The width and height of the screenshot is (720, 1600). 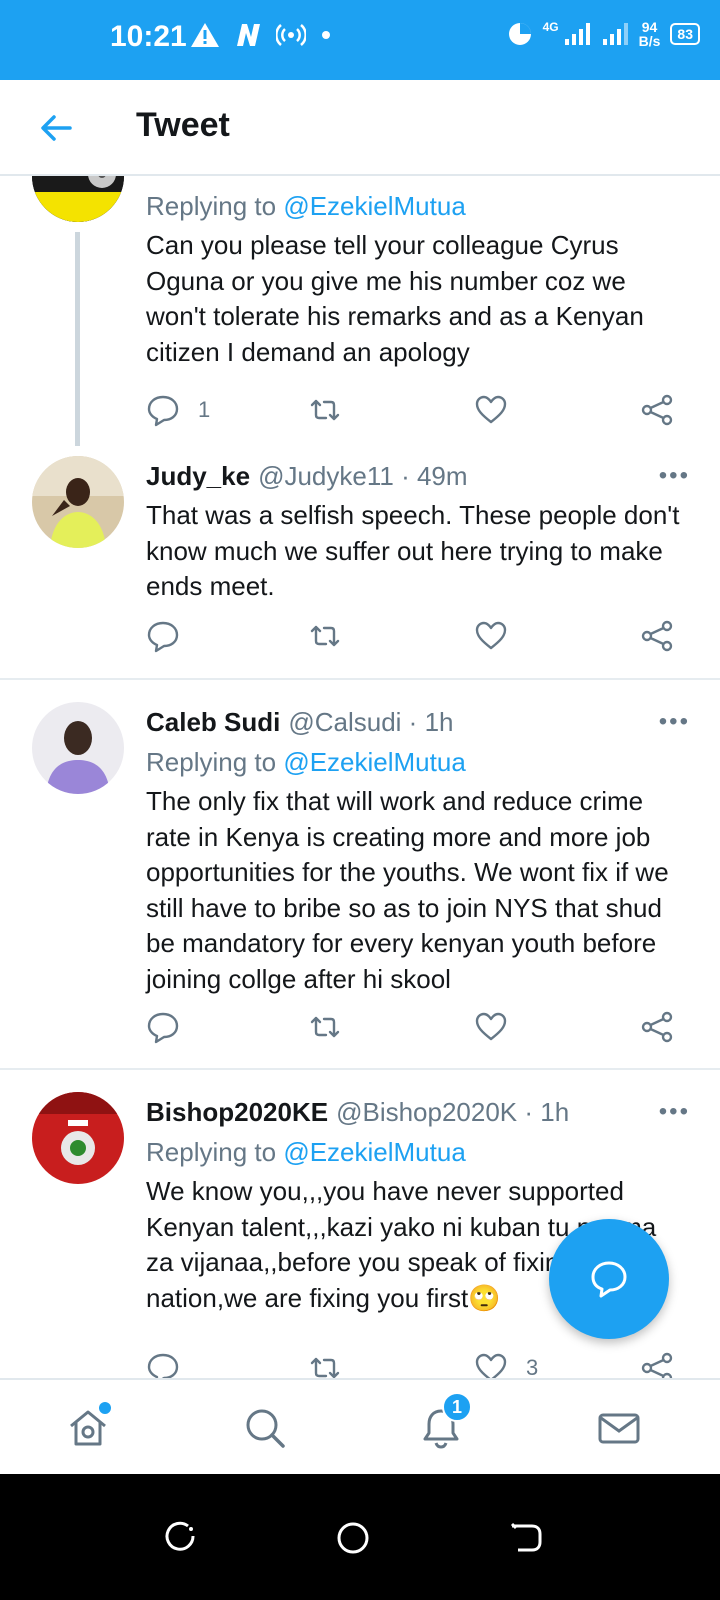 What do you see at coordinates (237, 1112) in the screenshot?
I see `display-name: Bishop2020KE` at bounding box center [237, 1112].